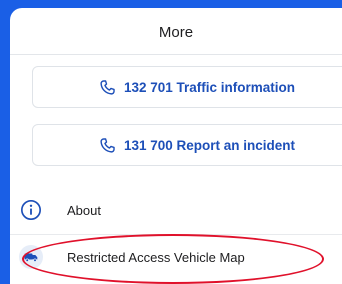 The height and width of the screenshot is (284, 342). Describe the element at coordinates (209, 145) in the screenshot. I see `report-incident-label: 131 700 Report an incident` at that location.